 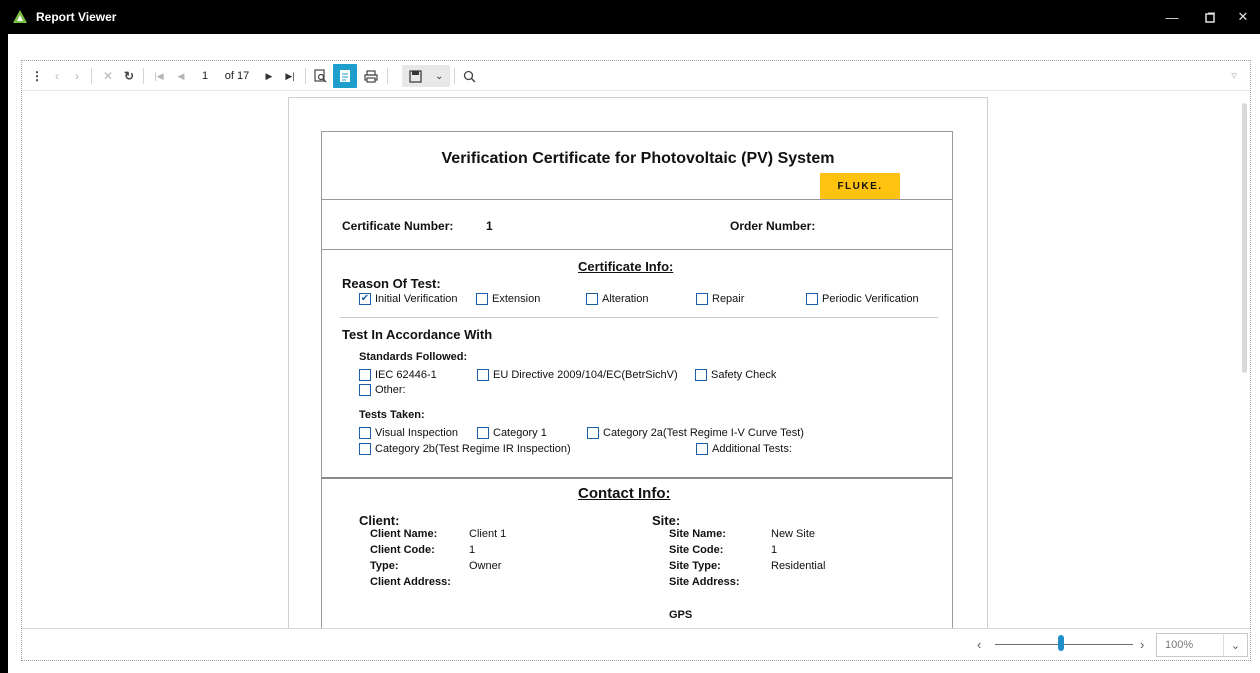 What do you see at coordinates (392, 415) in the screenshot?
I see `tests-taken-label: Tests Taken:` at bounding box center [392, 415].